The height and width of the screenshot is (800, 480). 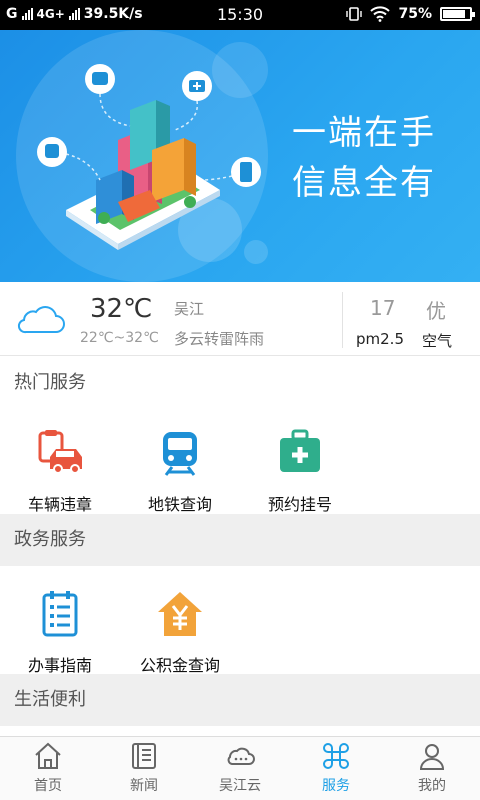 What do you see at coordinates (380, 339) in the screenshot?
I see `pm25-label: pm2.5` at bounding box center [380, 339].